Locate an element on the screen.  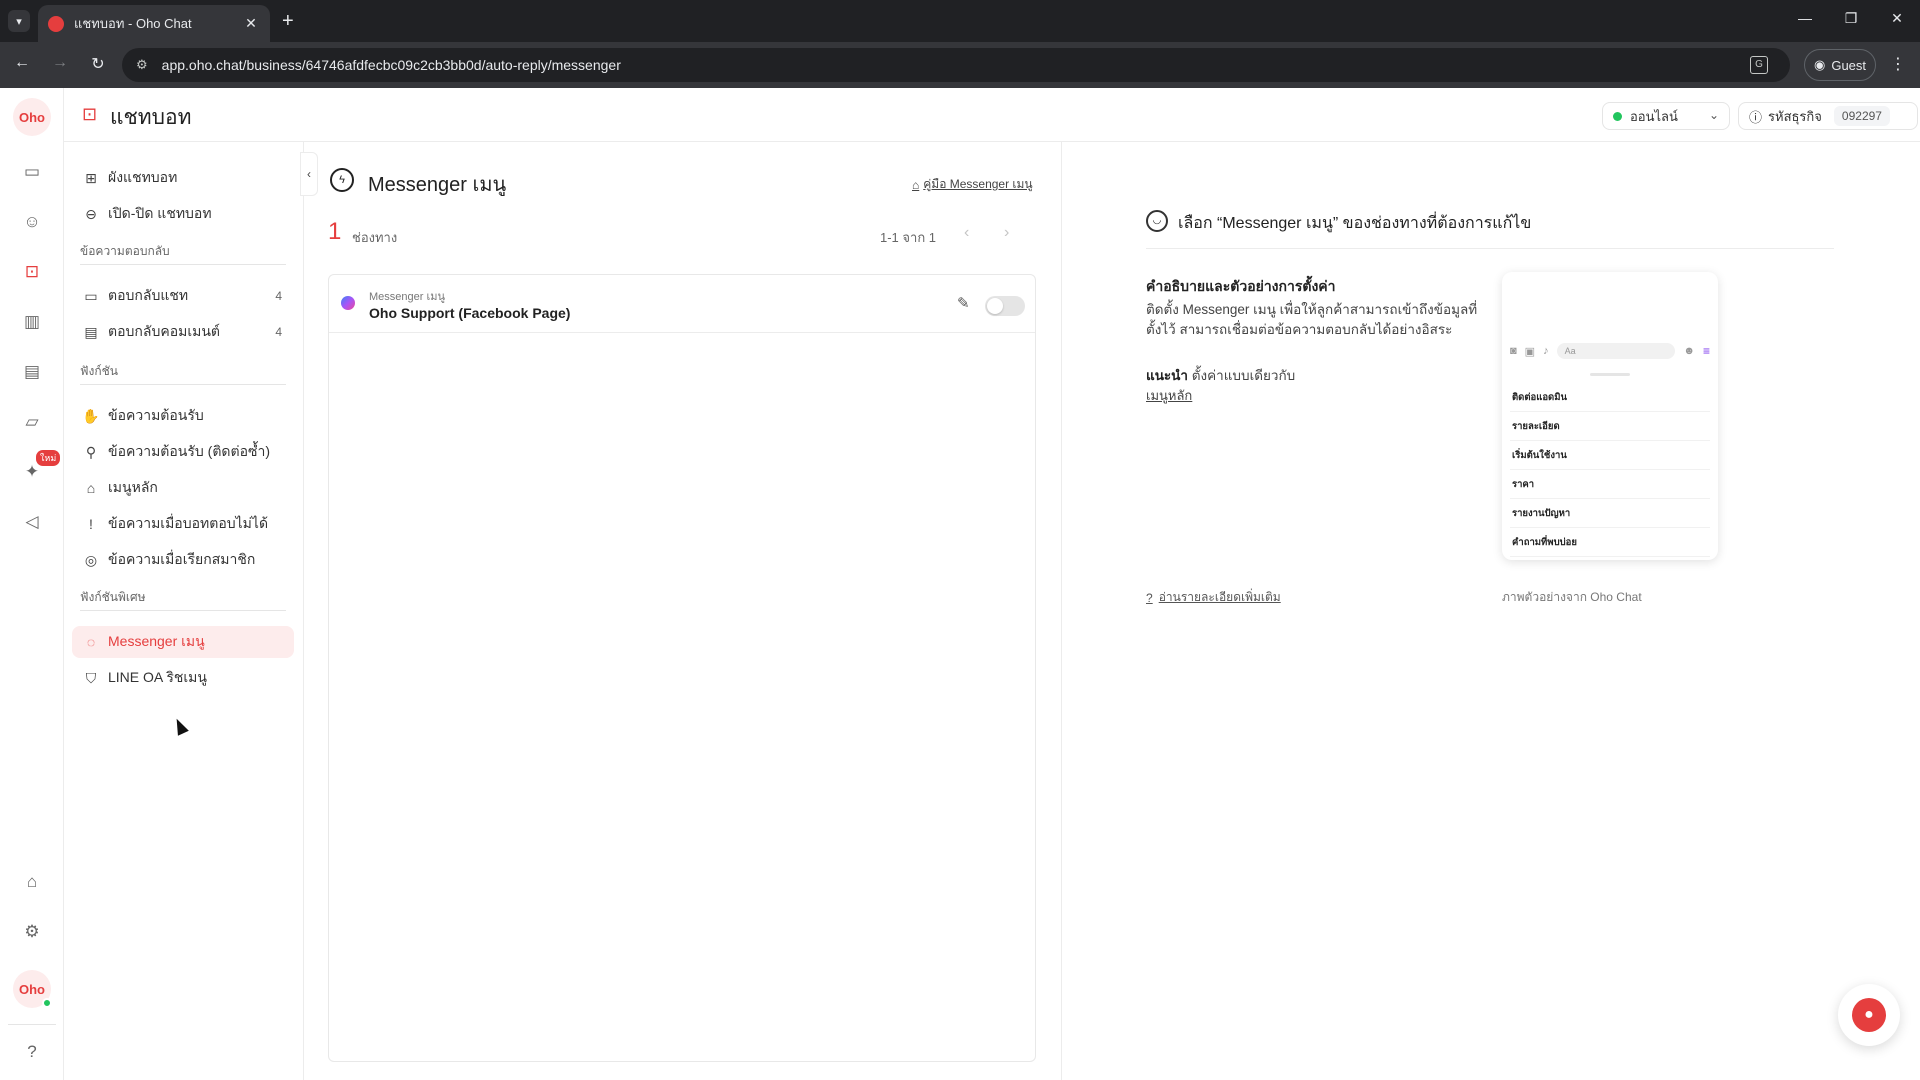
status-label: ออนไลน์ is located at coordinates (1654, 116).